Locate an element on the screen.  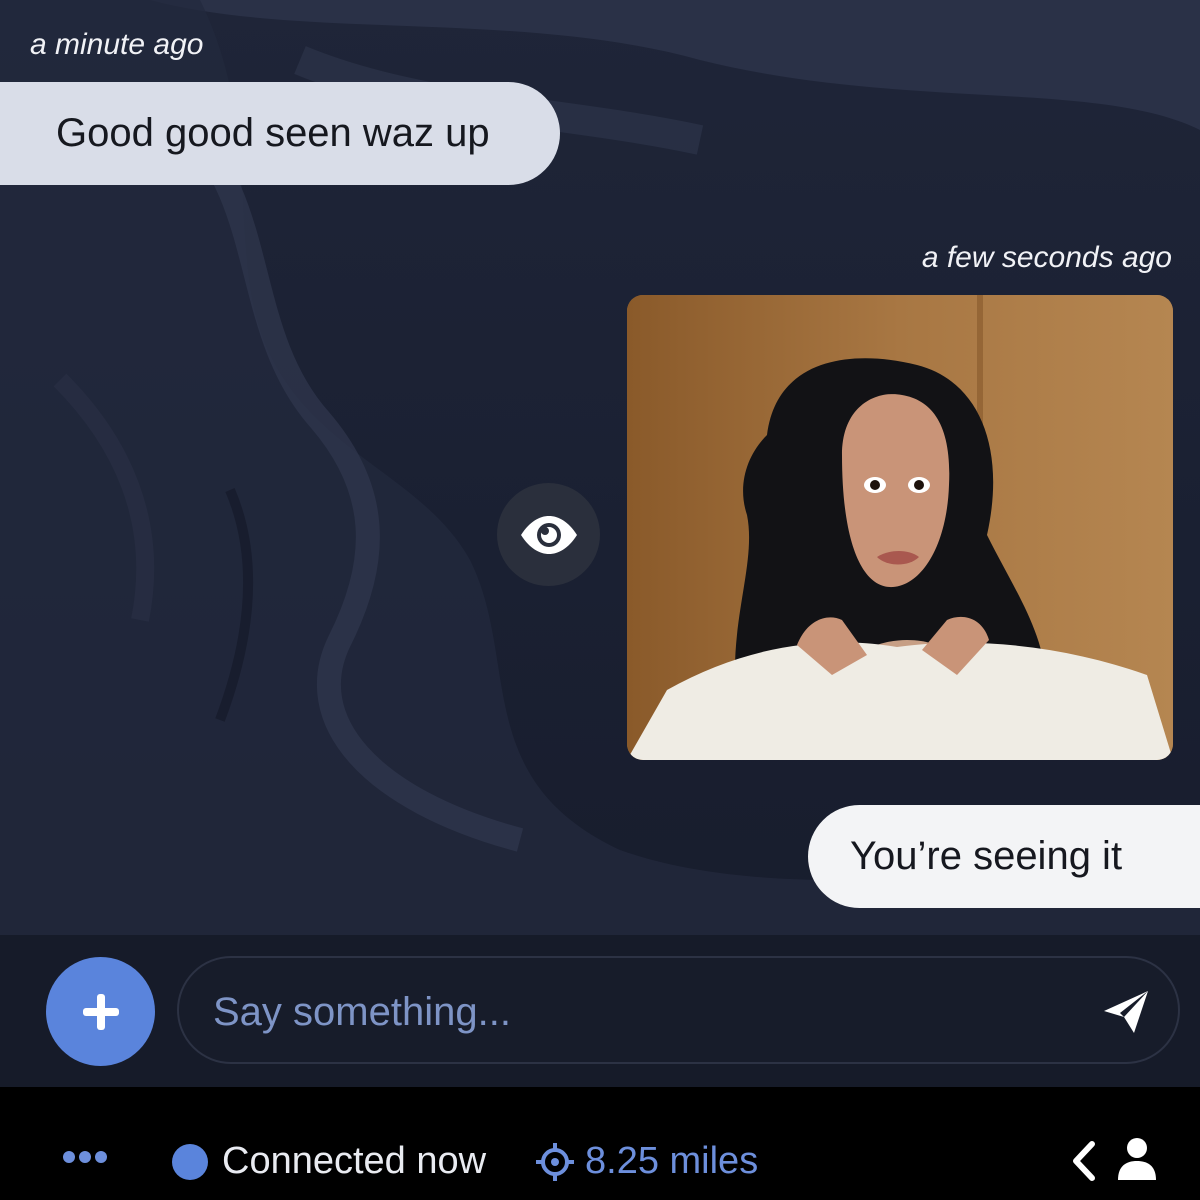
send-button is located at coordinates (1126, 1012).